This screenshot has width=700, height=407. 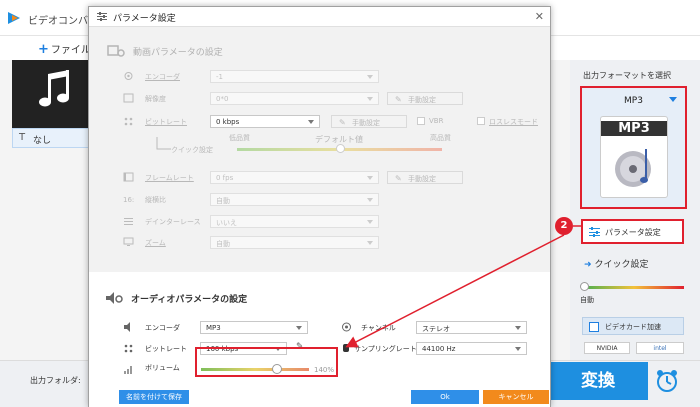 I want to click on deinterlace-label: デインターレース, so click(x=173, y=222).